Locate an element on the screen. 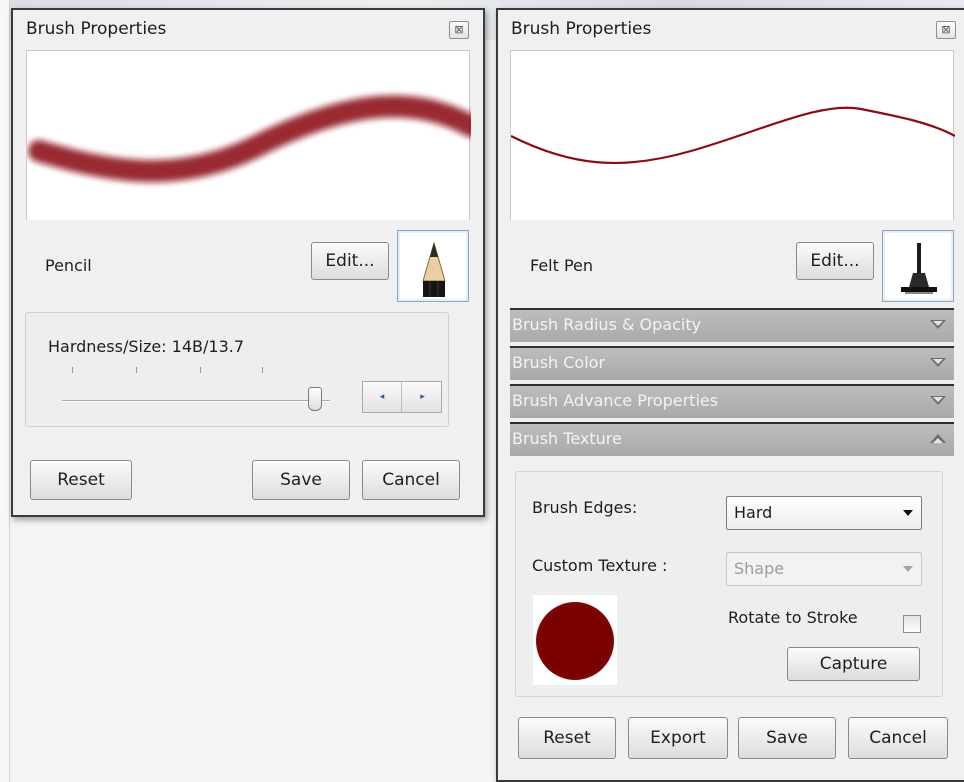 The width and height of the screenshot is (964, 782). brush-tip-preview is located at coordinates (575, 641).